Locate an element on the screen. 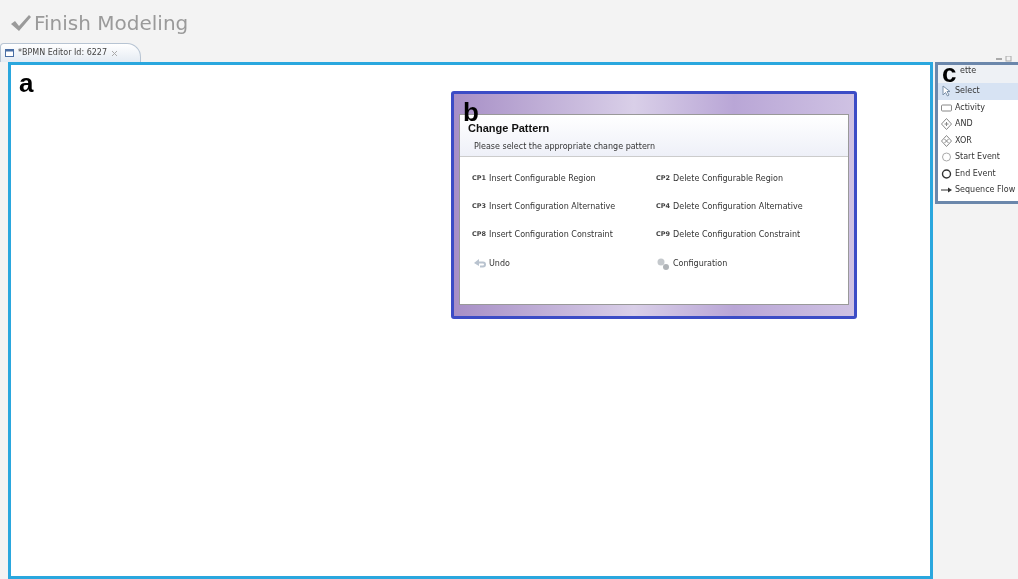 This screenshot has height=579, width=1018. undo-button: Undo is located at coordinates (564, 263).